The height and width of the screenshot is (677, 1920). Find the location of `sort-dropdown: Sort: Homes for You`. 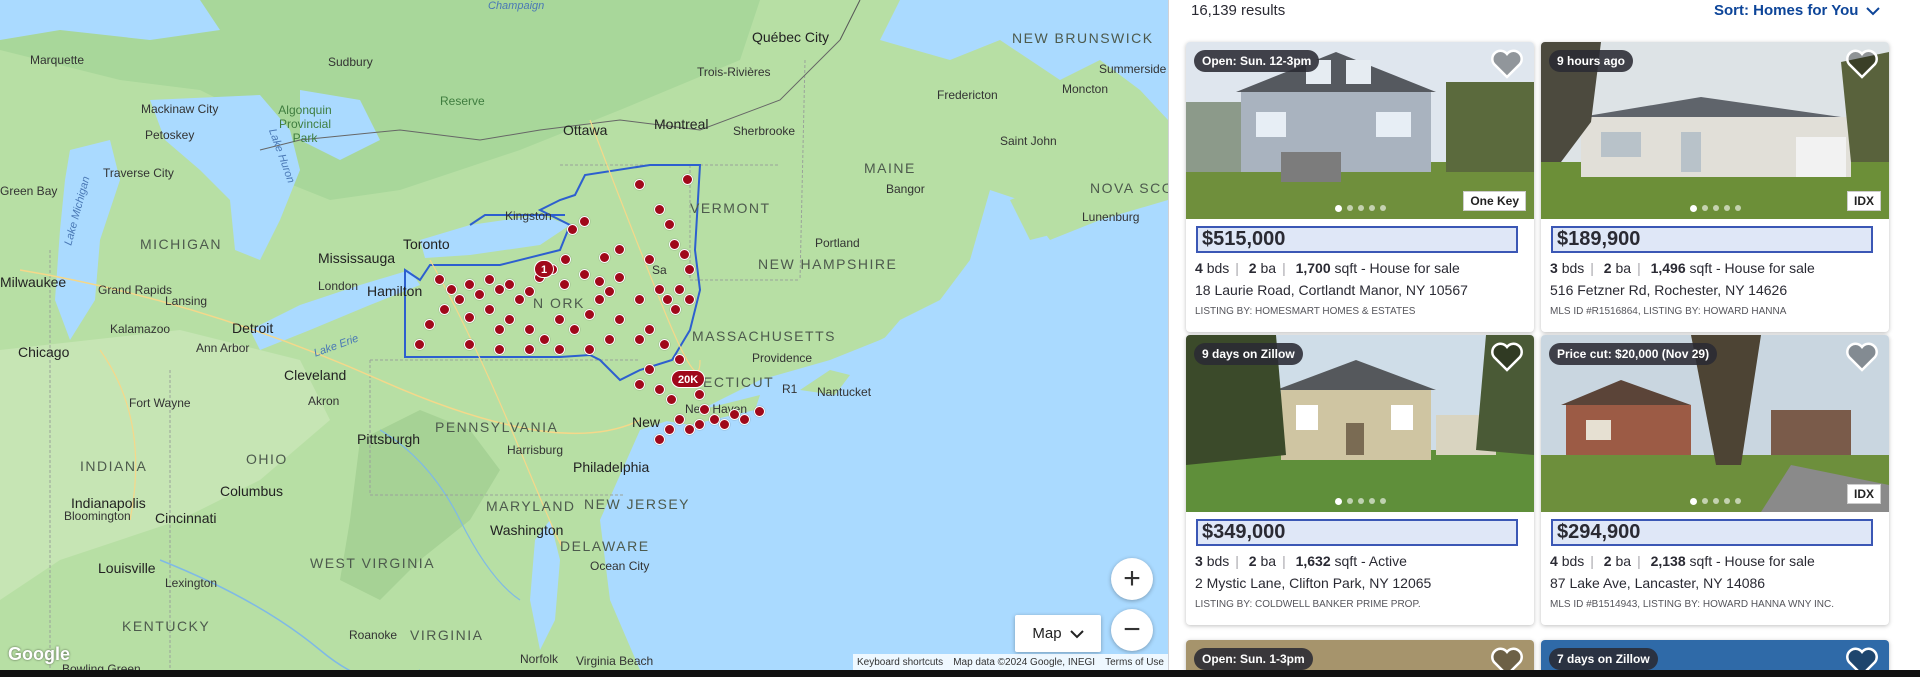

sort-dropdown: Sort: Homes for You is located at coordinates (1797, 10).